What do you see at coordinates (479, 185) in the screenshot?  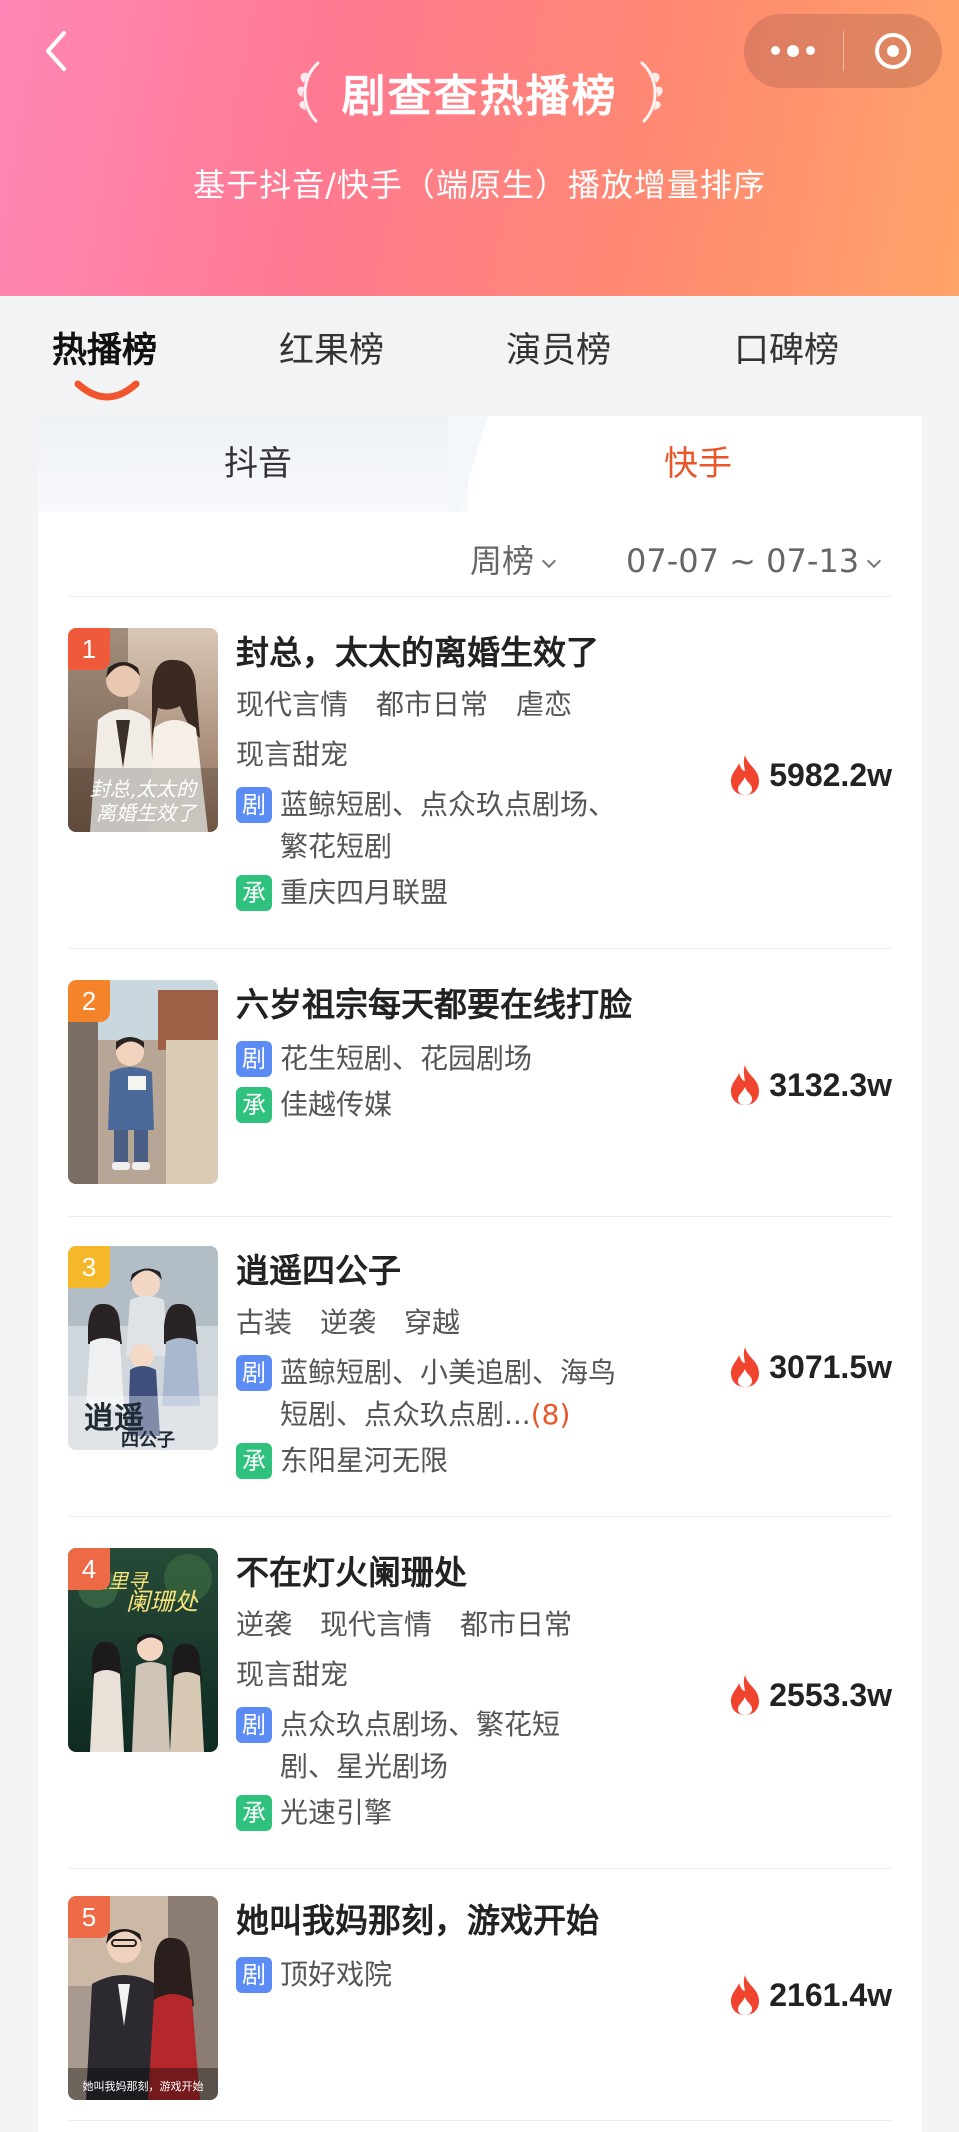 I see `page-subtitle: 基于抖音/快手（端原生）播放增量排序` at bounding box center [479, 185].